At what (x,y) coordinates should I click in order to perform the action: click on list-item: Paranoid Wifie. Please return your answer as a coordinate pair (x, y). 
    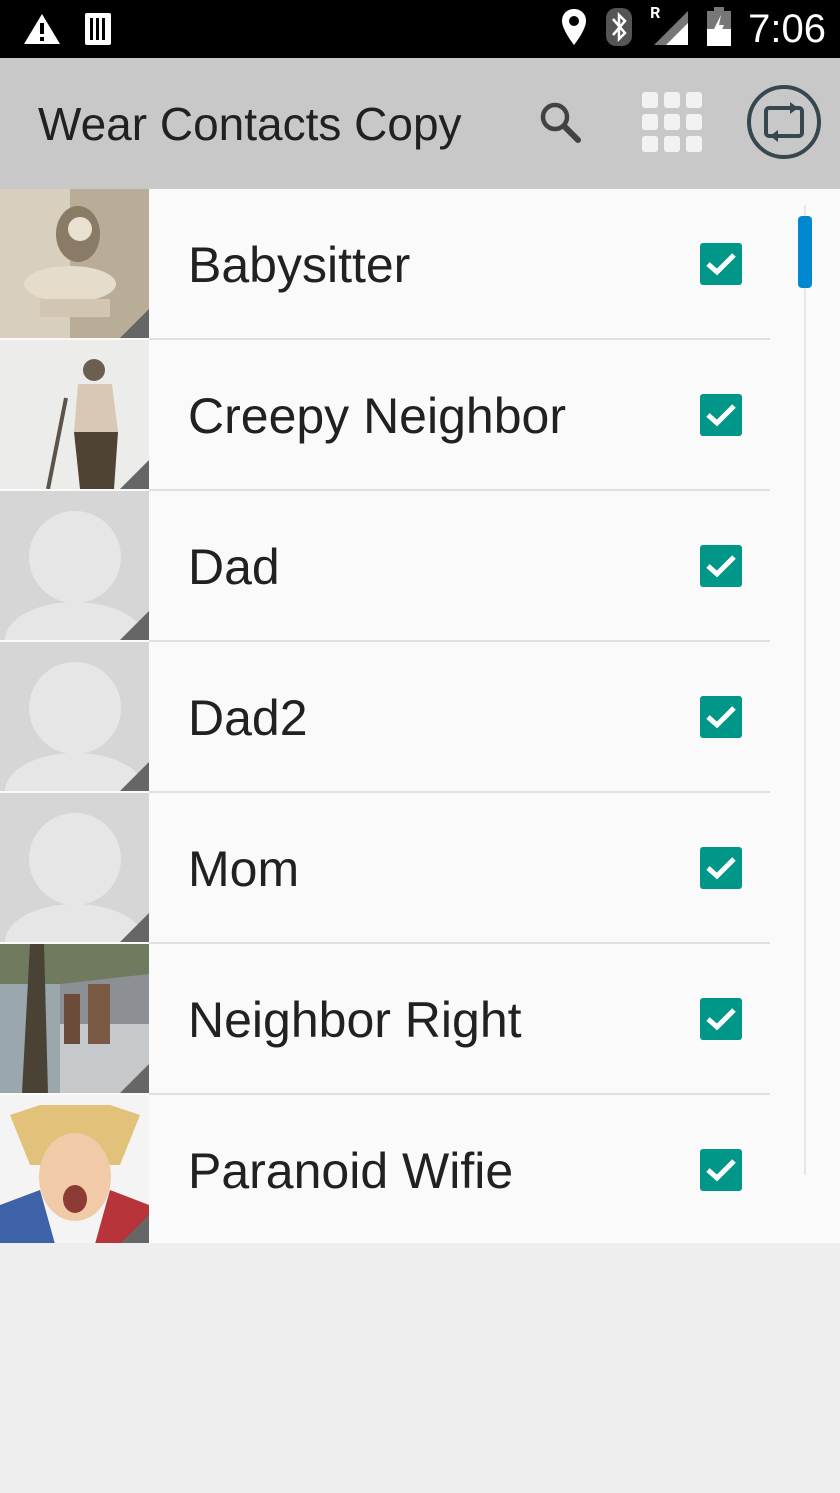
    Looking at the image, I should click on (385, 1170).